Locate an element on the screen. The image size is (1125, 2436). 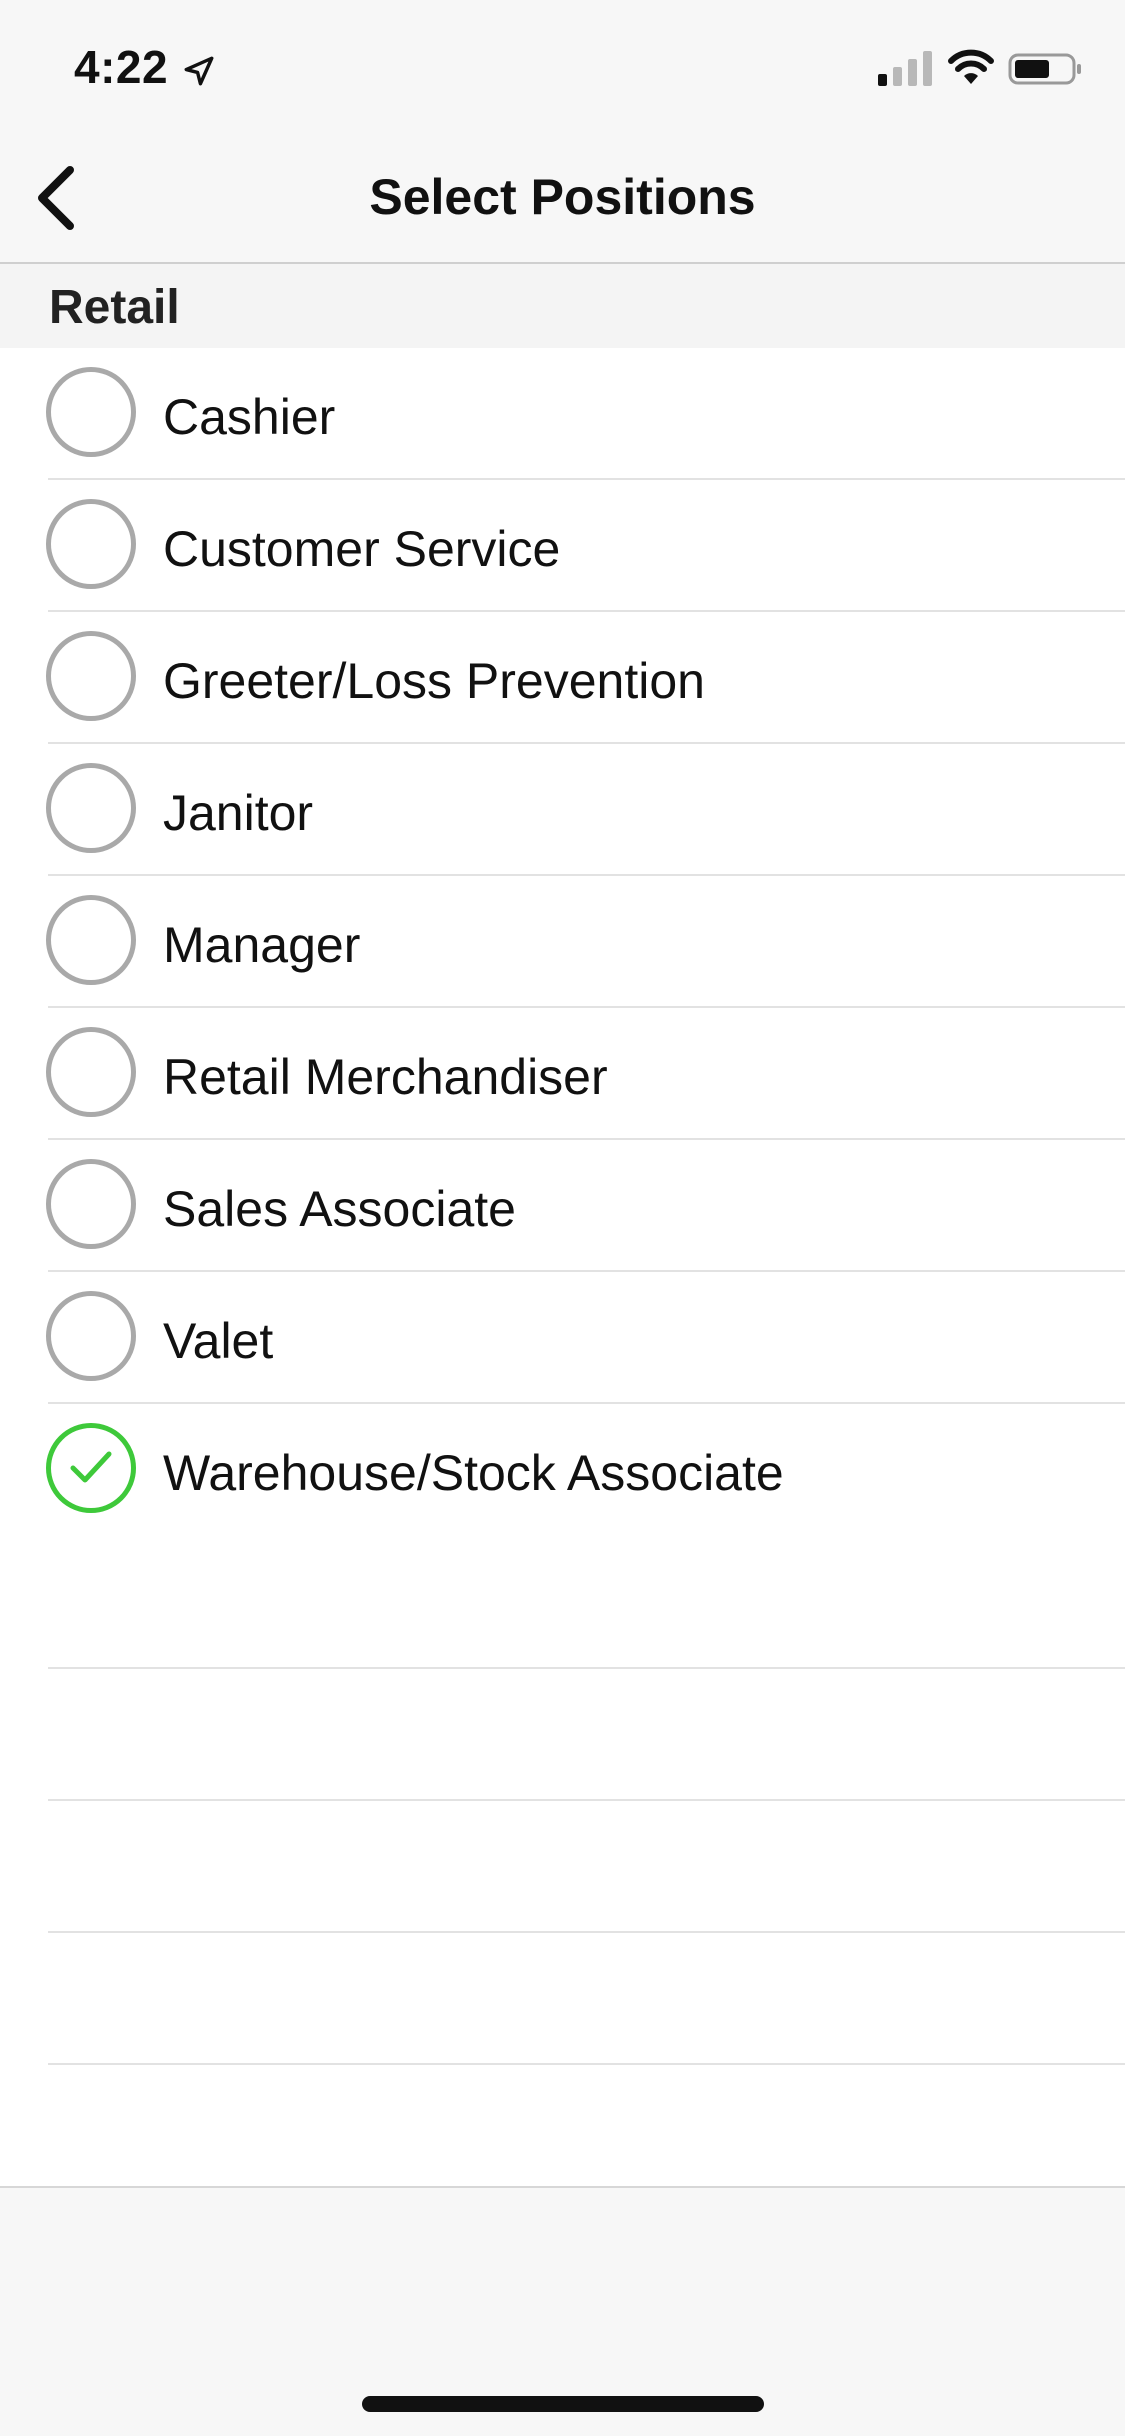
radio-checked-icon is located at coordinates (91, 1468).